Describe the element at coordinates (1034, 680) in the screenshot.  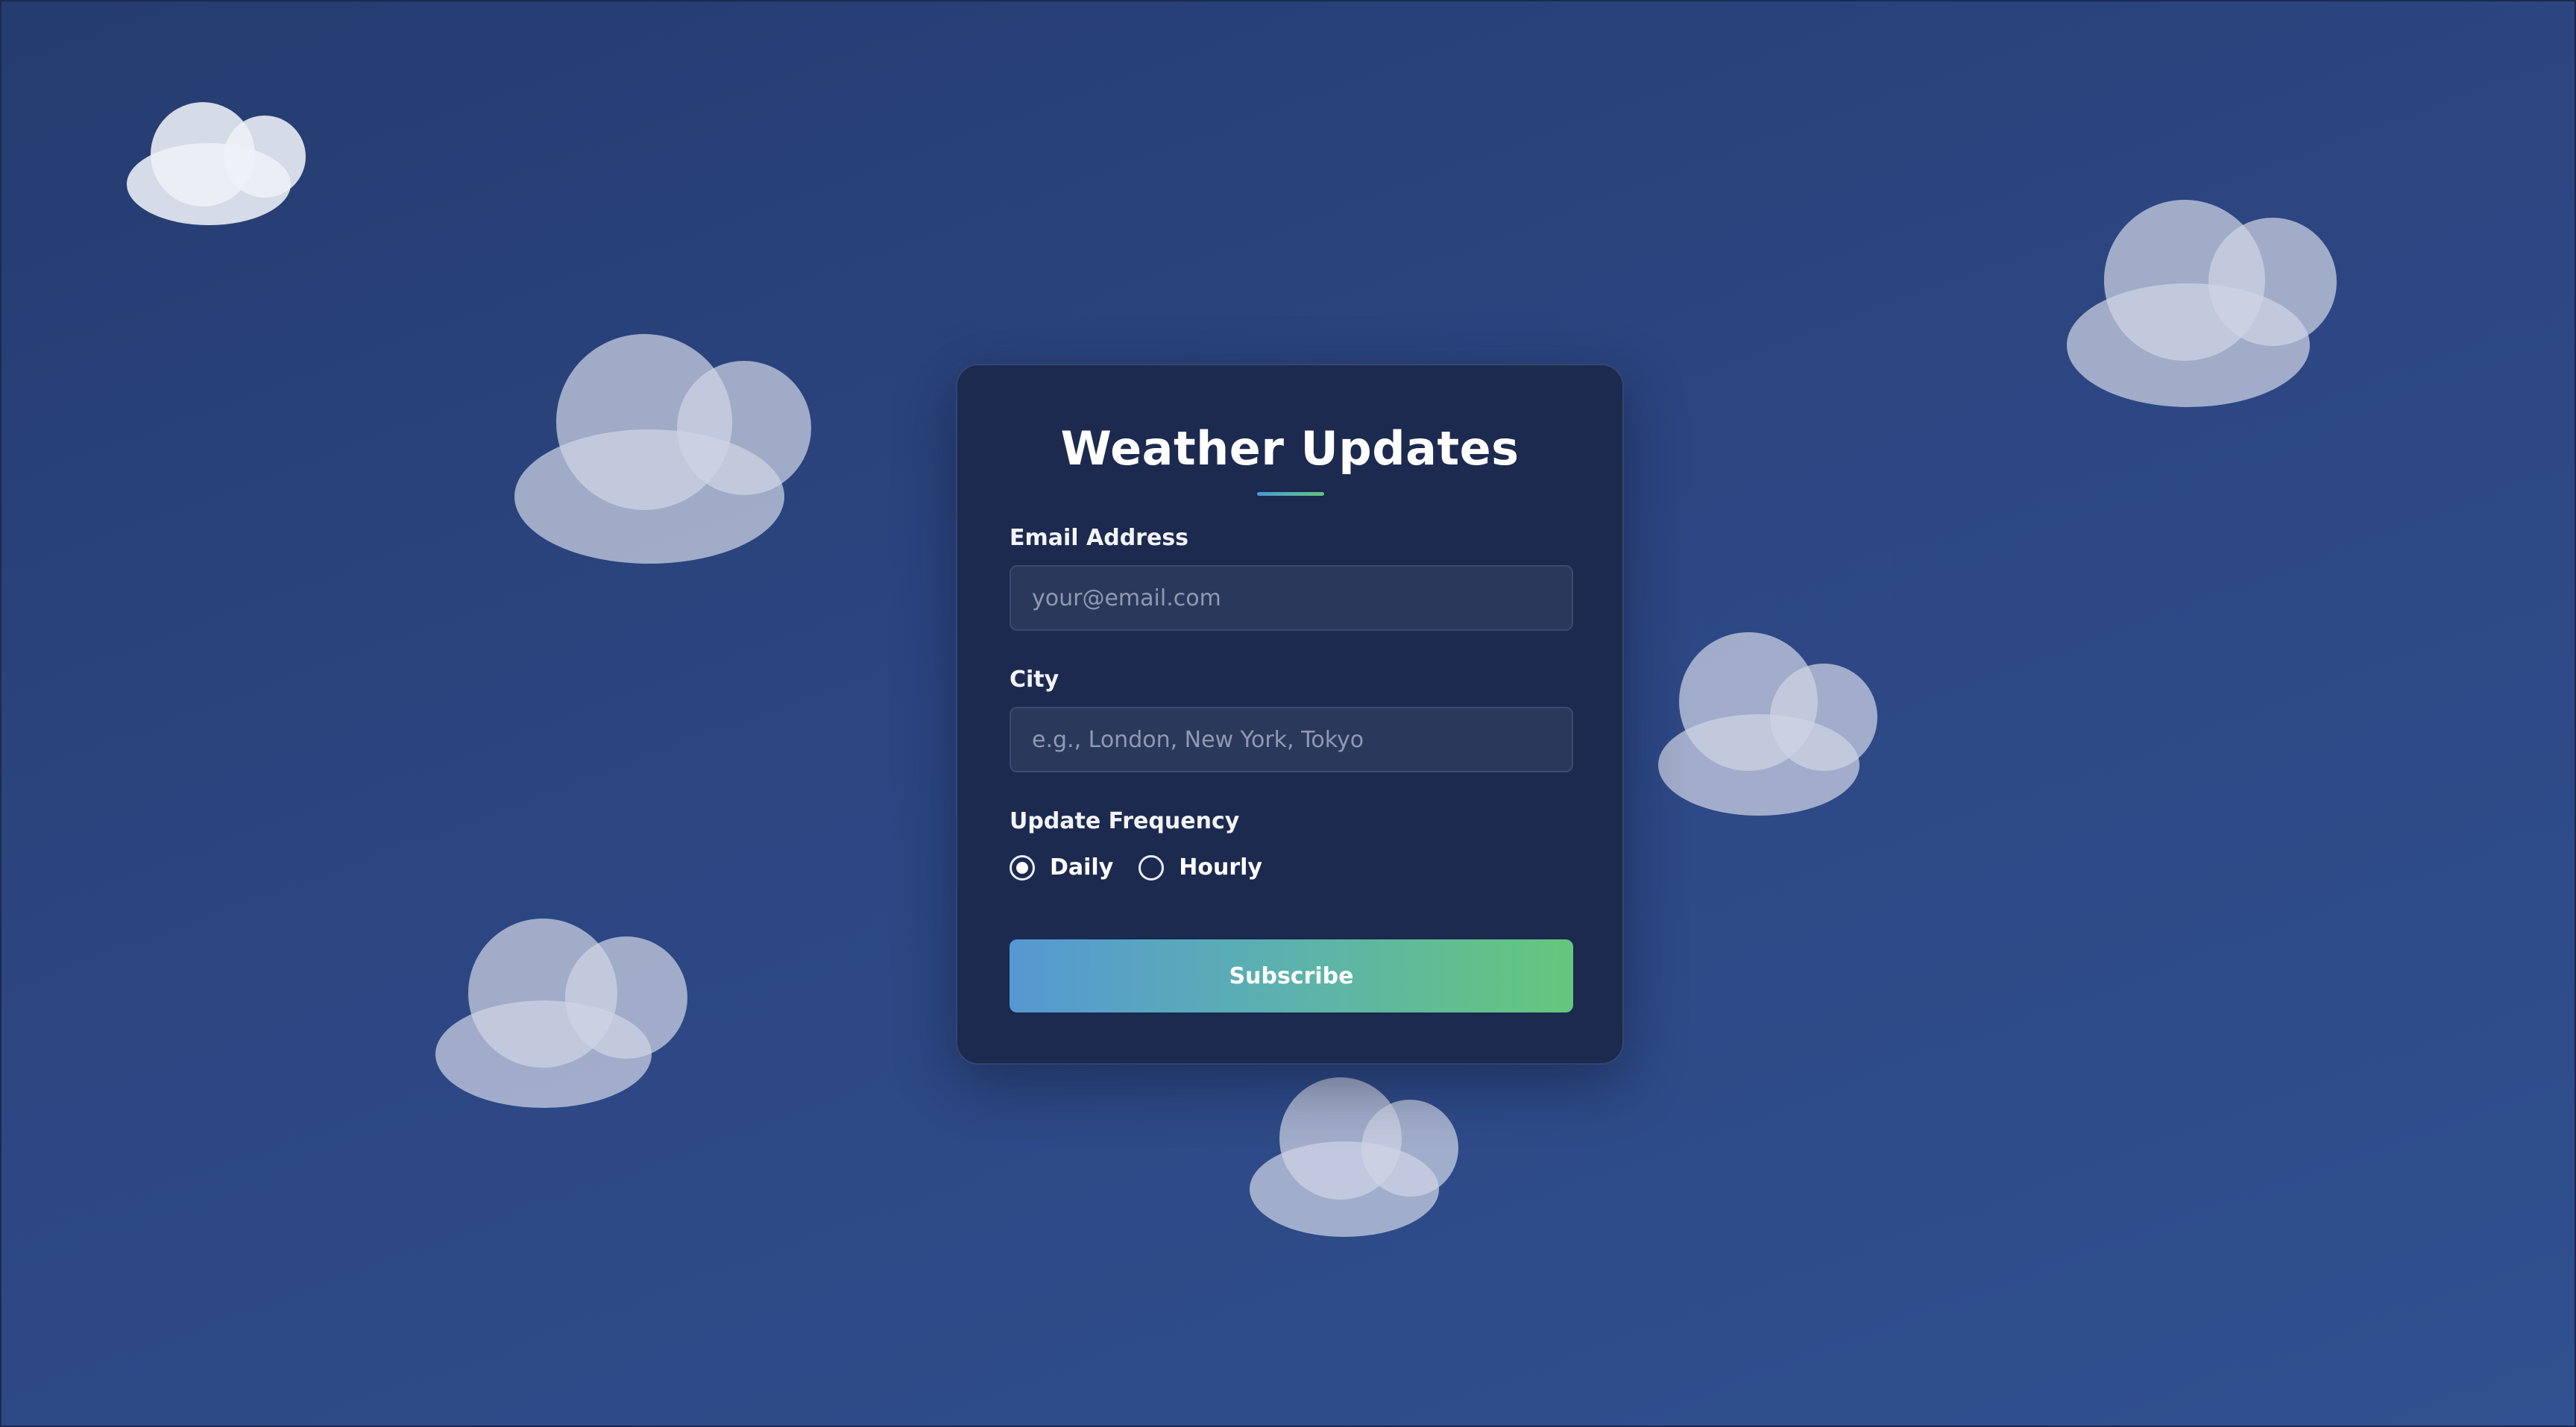
I see `city-label: City` at that location.